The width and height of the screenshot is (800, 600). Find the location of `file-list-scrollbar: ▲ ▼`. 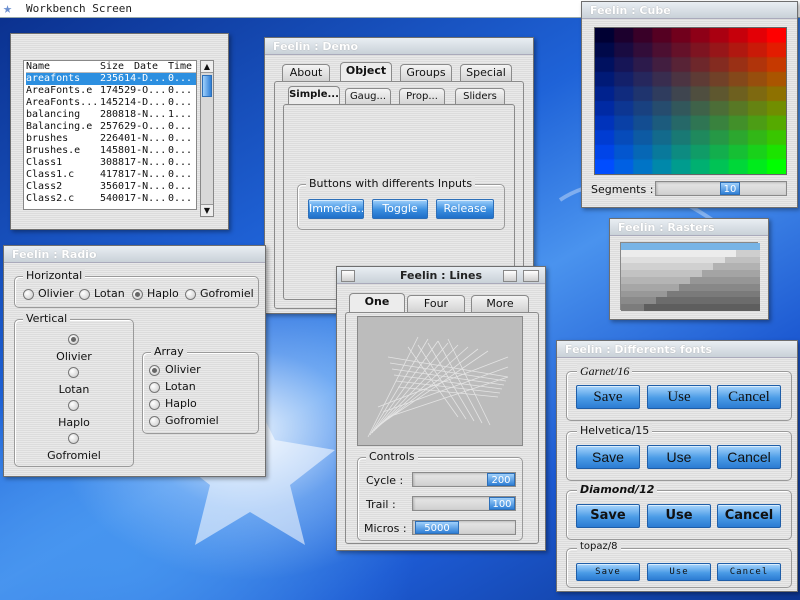

file-list-scrollbar: ▲ ▼ is located at coordinates (207, 138).